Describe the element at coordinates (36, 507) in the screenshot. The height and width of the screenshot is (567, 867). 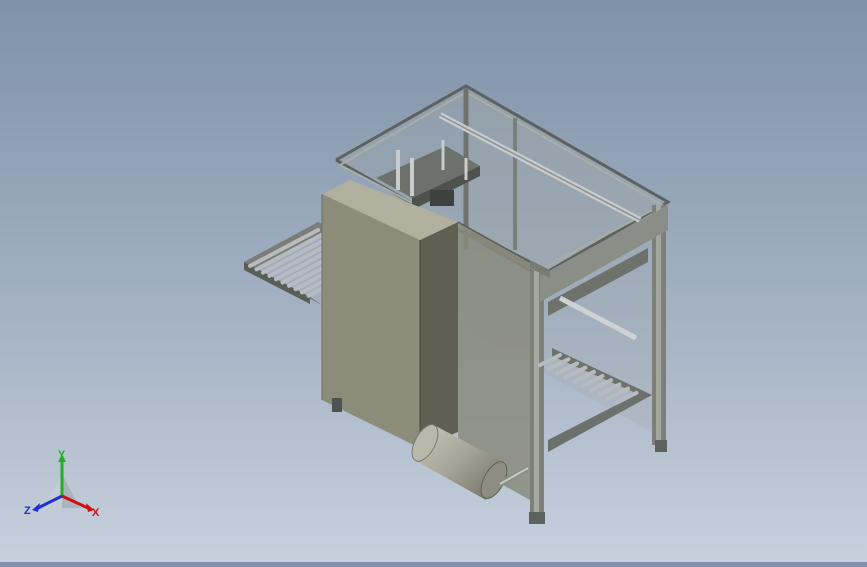
I see `z-axis-arrow` at that location.